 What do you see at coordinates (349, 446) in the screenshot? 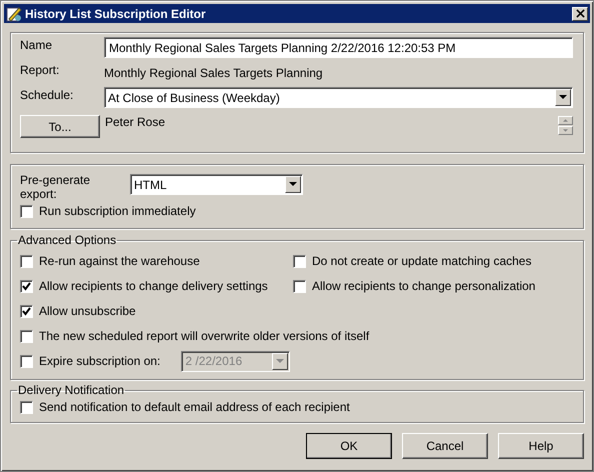
I see `dialog-button: OK` at bounding box center [349, 446].